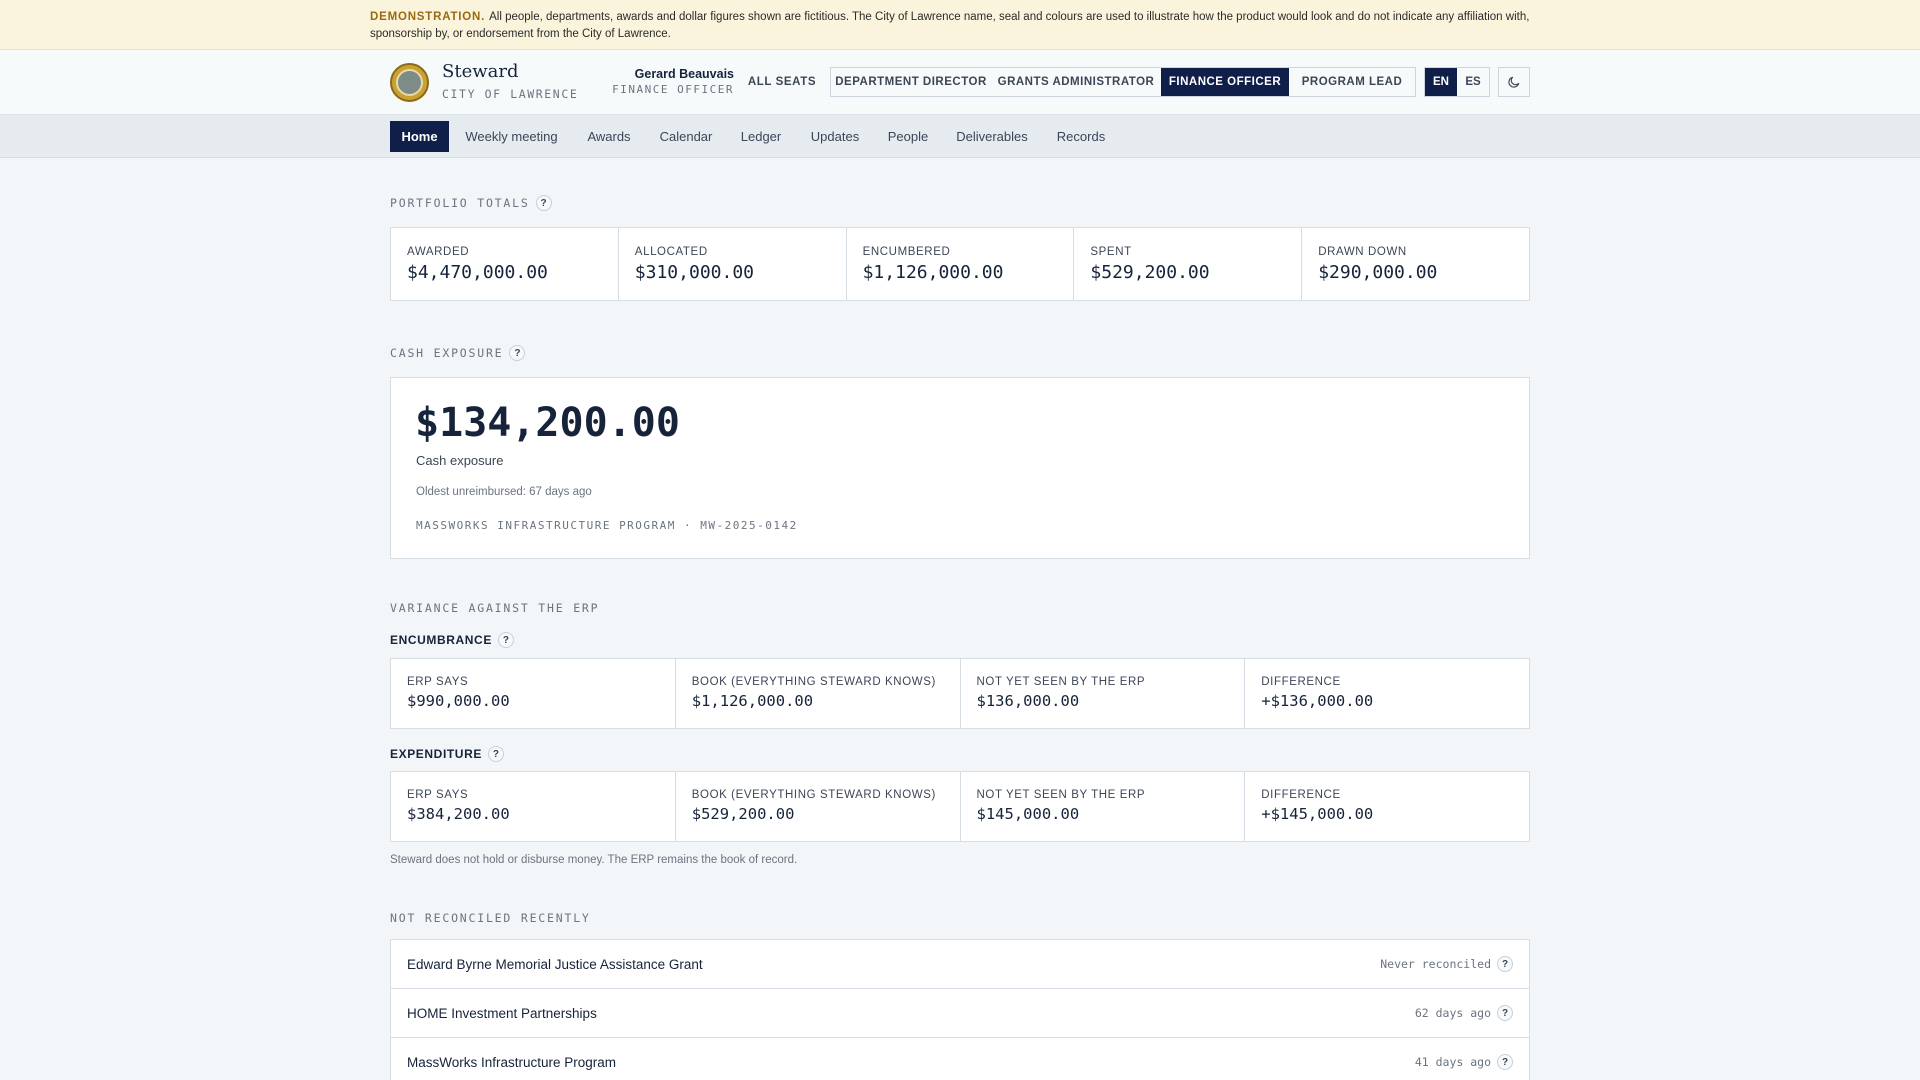 The image size is (1920, 1080). What do you see at coordinates (911, 82) in the screenshot?
I see `seat-department-director: DEPARTMENT DIRECTOR` at bounding box center [911, 82].